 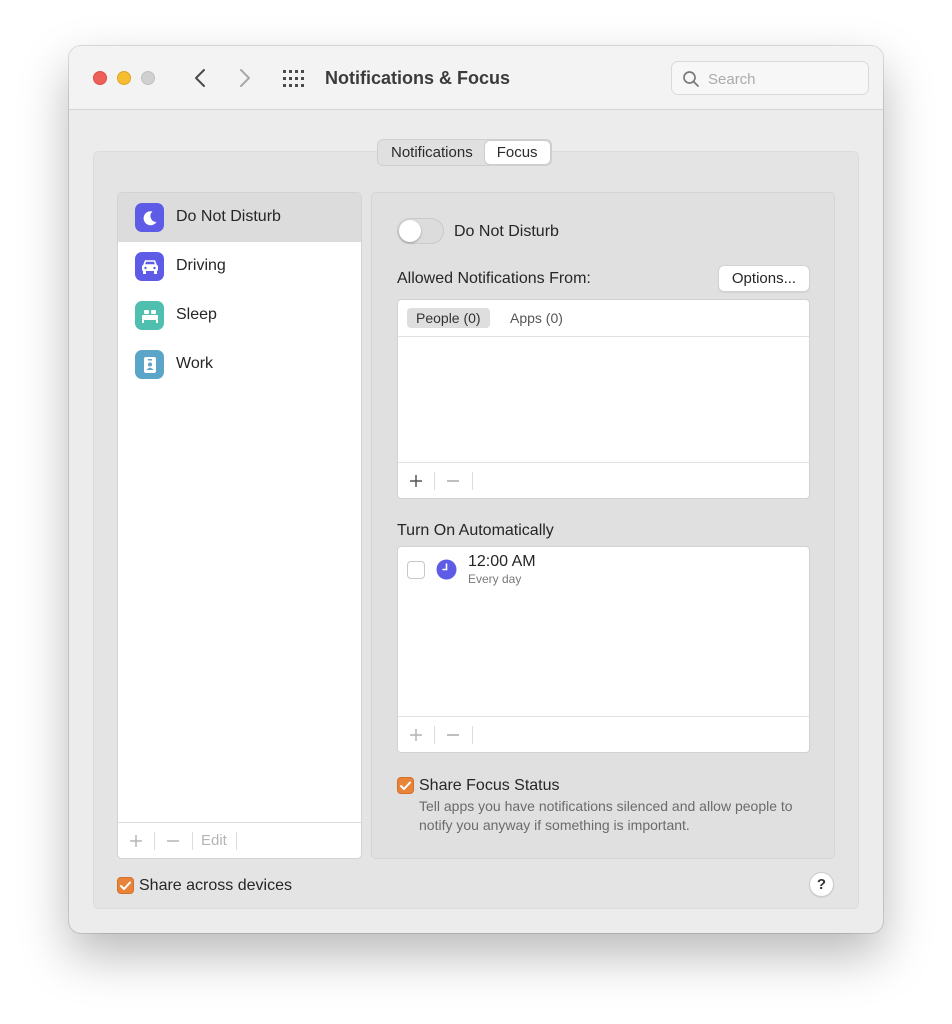 I want to click on search-field, so click(x=770, y=78).